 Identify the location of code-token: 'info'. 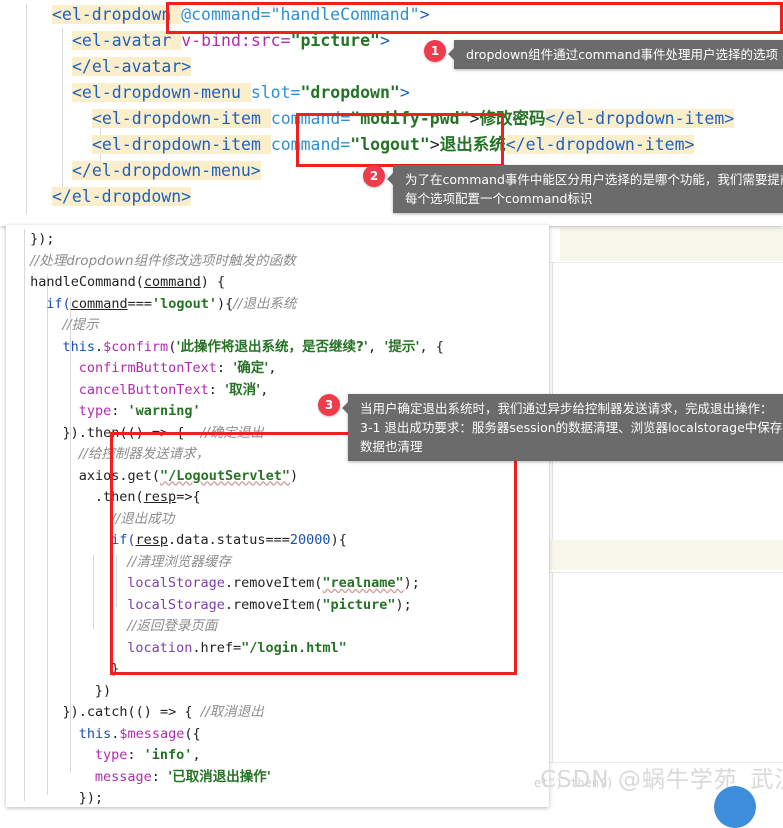
(168, 755).